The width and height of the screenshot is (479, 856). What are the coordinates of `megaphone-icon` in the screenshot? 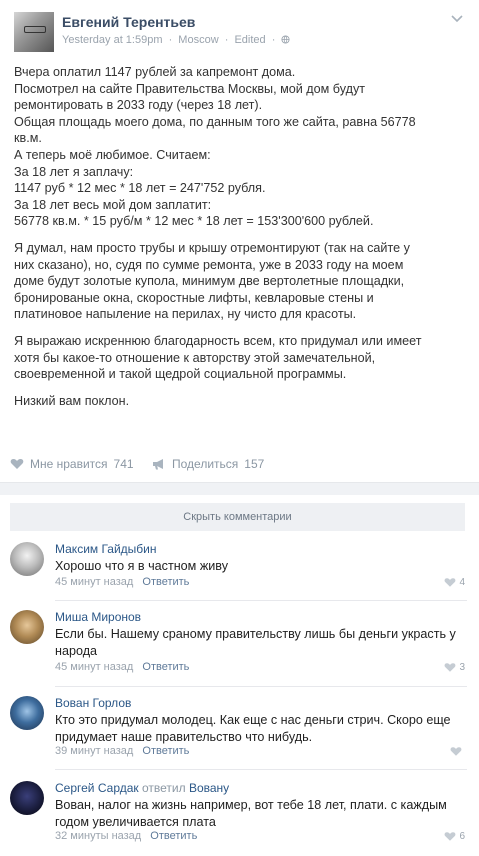 It's located at (158, 464).